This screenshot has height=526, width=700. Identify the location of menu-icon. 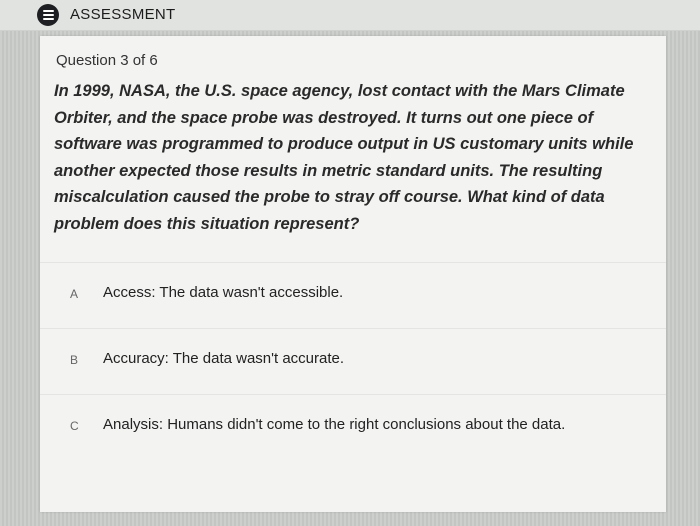
(48, 15).